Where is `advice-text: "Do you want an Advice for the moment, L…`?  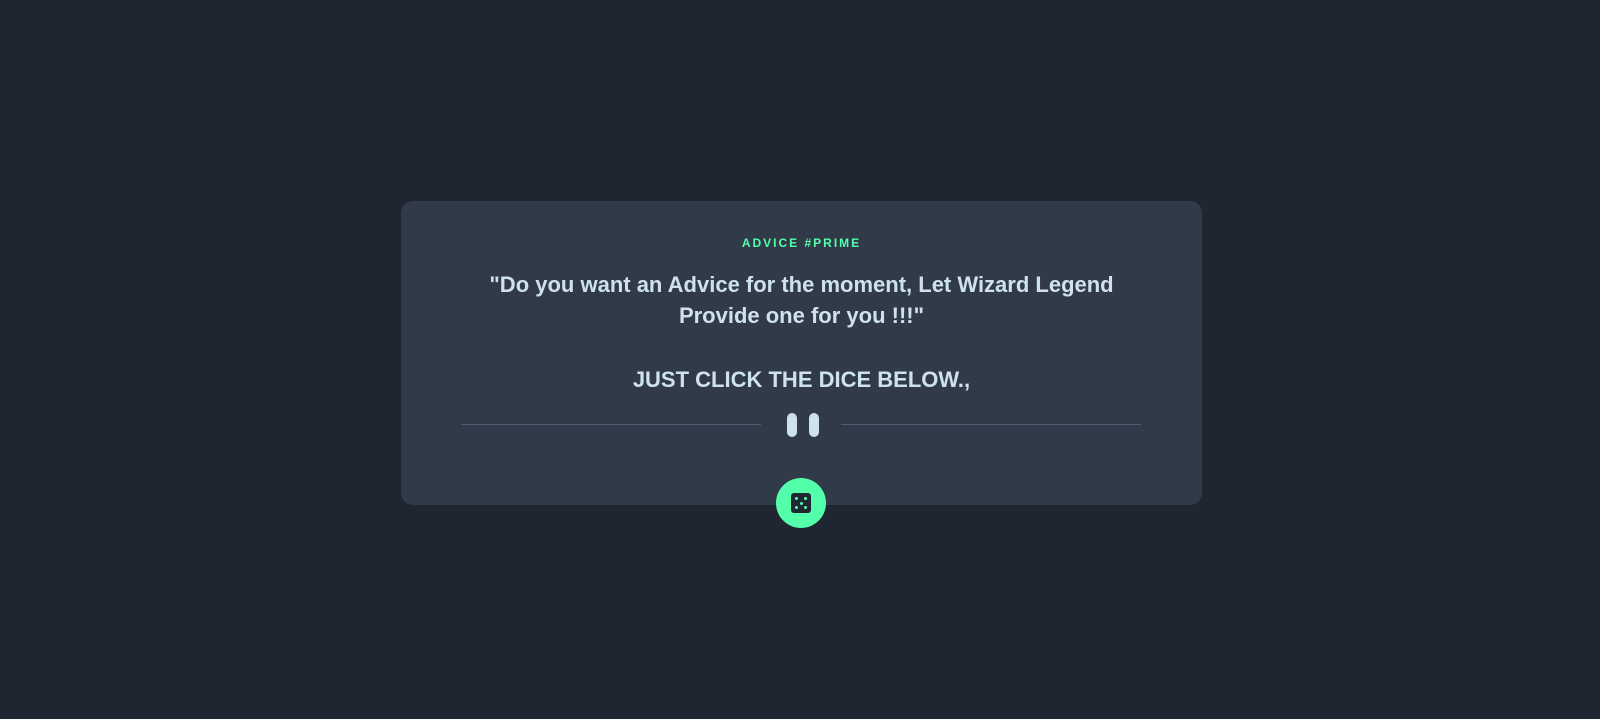
advice-text: "Do you want an Advice for the moment, L… is located at coordinates (801, 300).